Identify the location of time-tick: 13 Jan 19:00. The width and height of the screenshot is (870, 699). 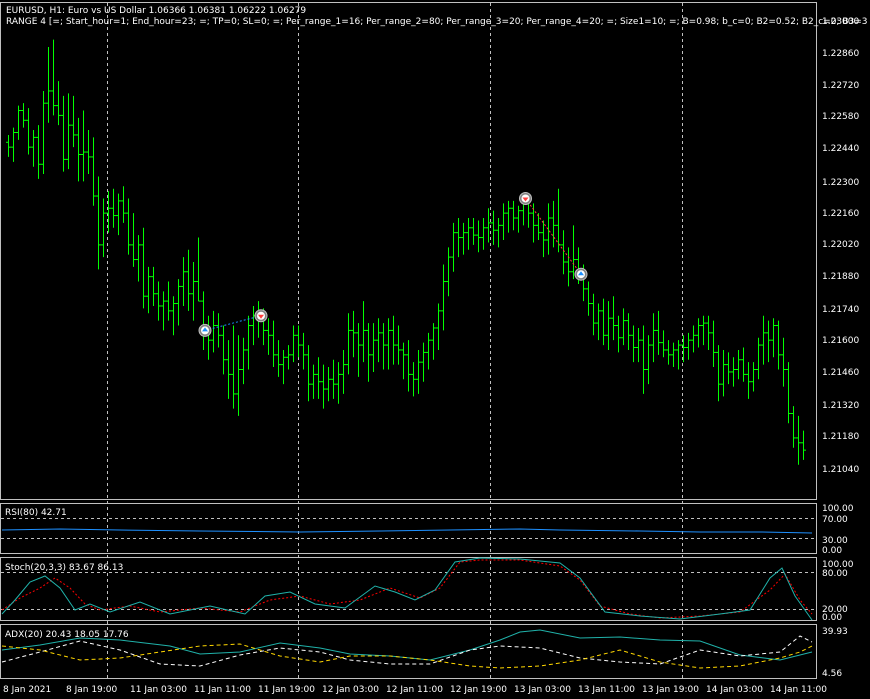
(670, 690).